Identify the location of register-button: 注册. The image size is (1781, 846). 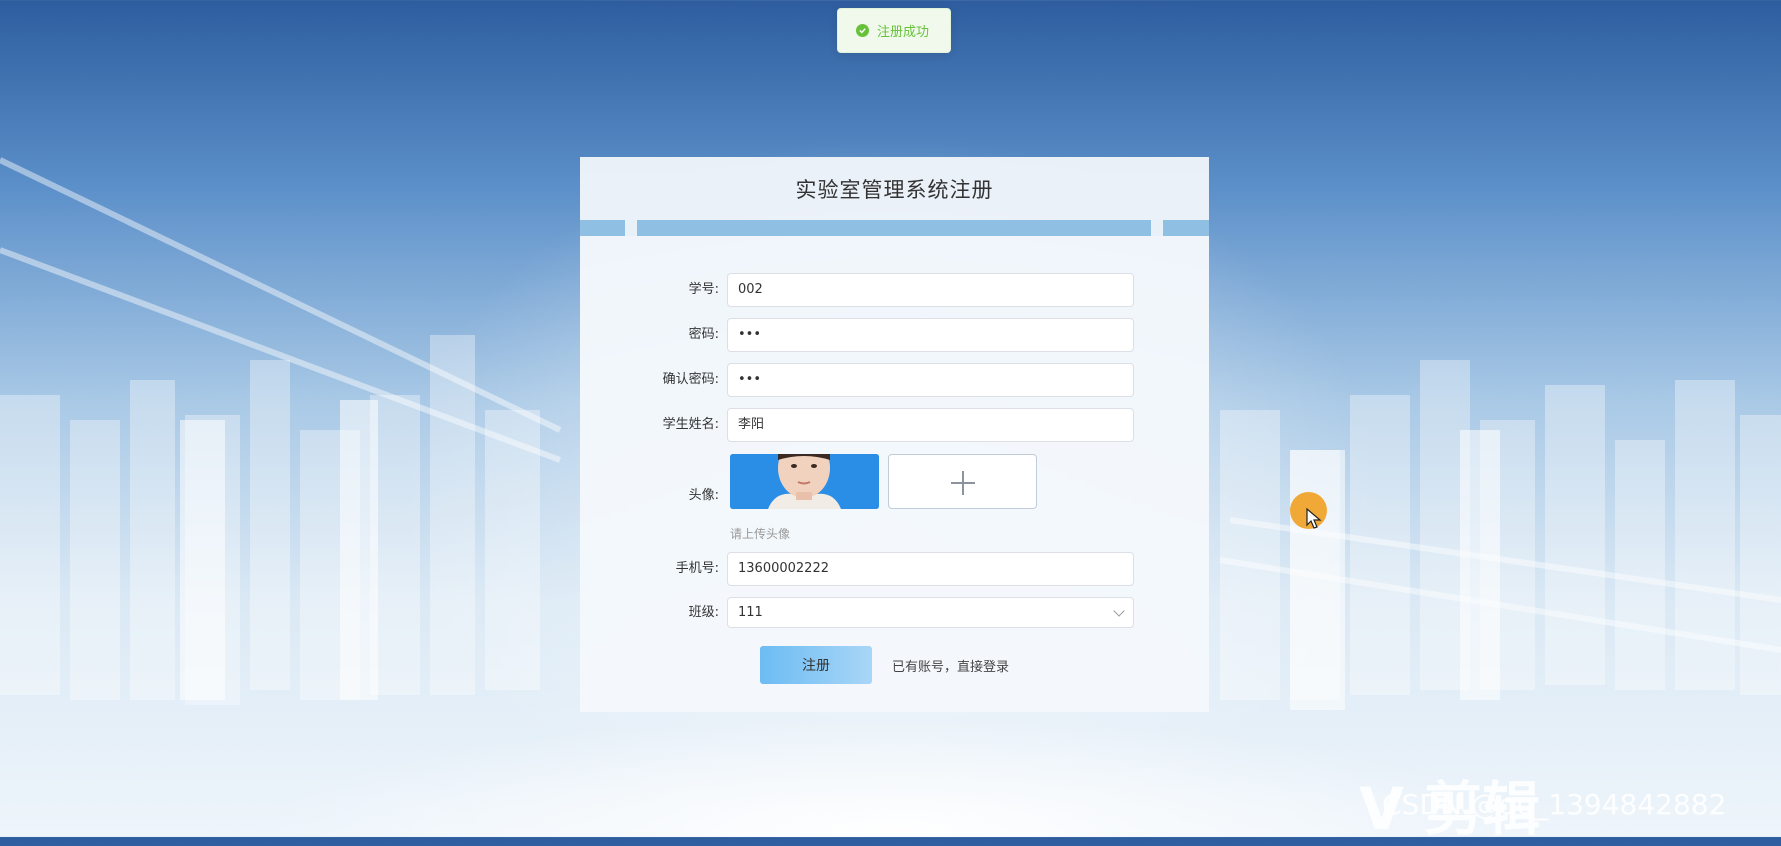
(816, 665).